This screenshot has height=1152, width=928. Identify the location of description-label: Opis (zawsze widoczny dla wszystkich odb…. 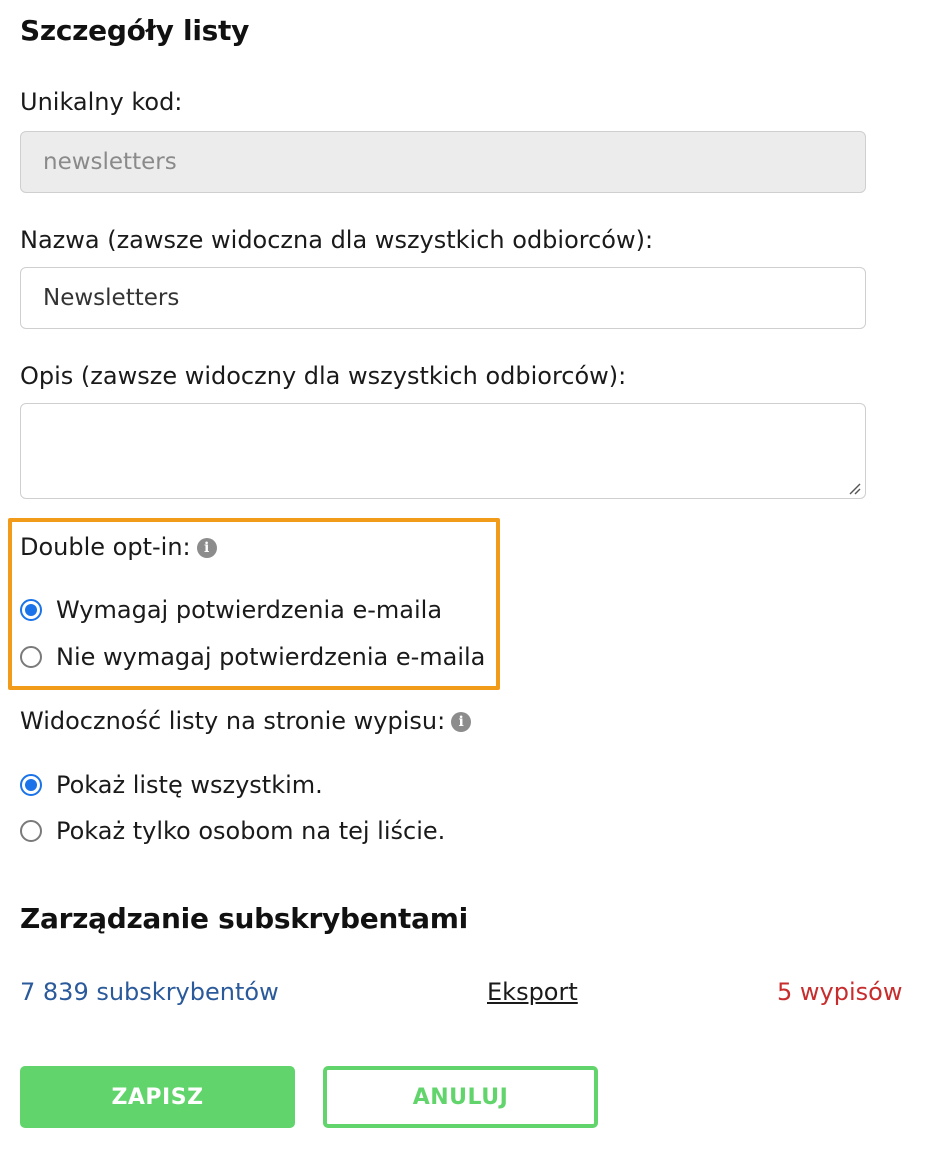
(323, 376).